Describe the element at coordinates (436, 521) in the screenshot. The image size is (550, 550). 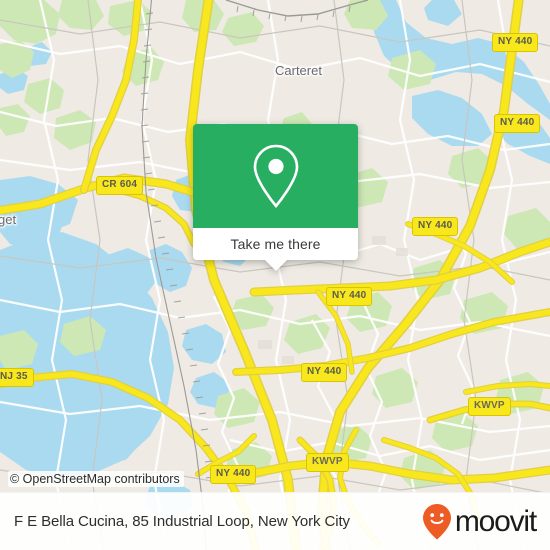
I see `moovit-smiley-pin-icon` at that location.